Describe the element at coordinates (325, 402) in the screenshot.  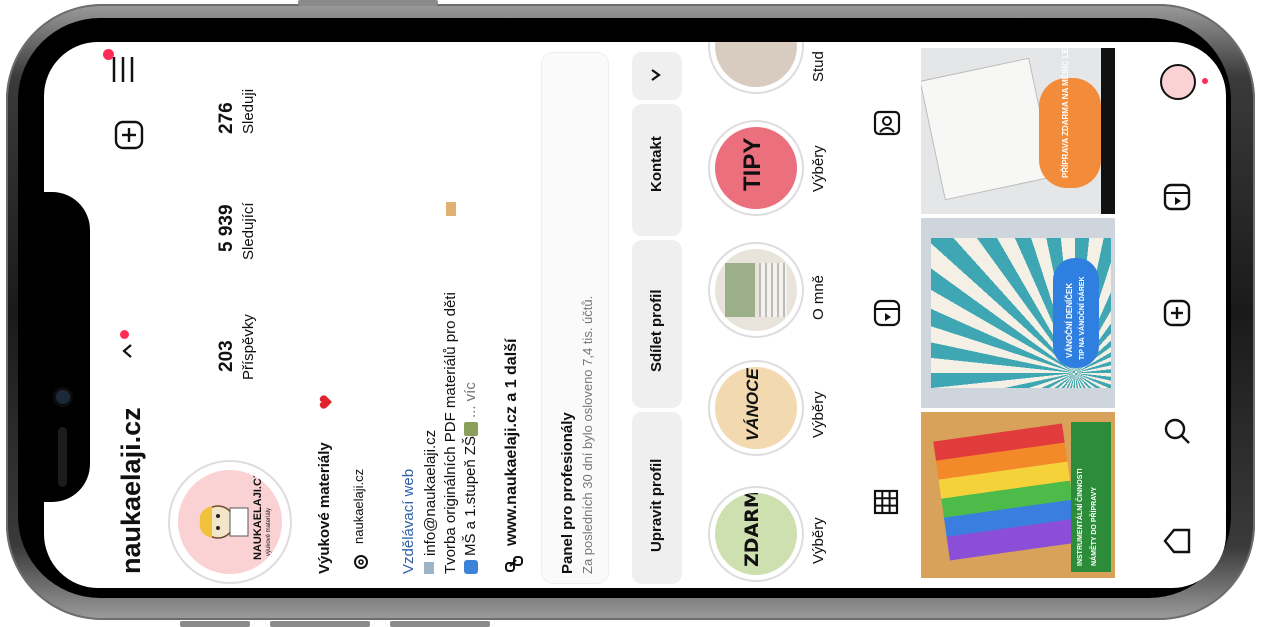
I see `heart-icon` at that location.